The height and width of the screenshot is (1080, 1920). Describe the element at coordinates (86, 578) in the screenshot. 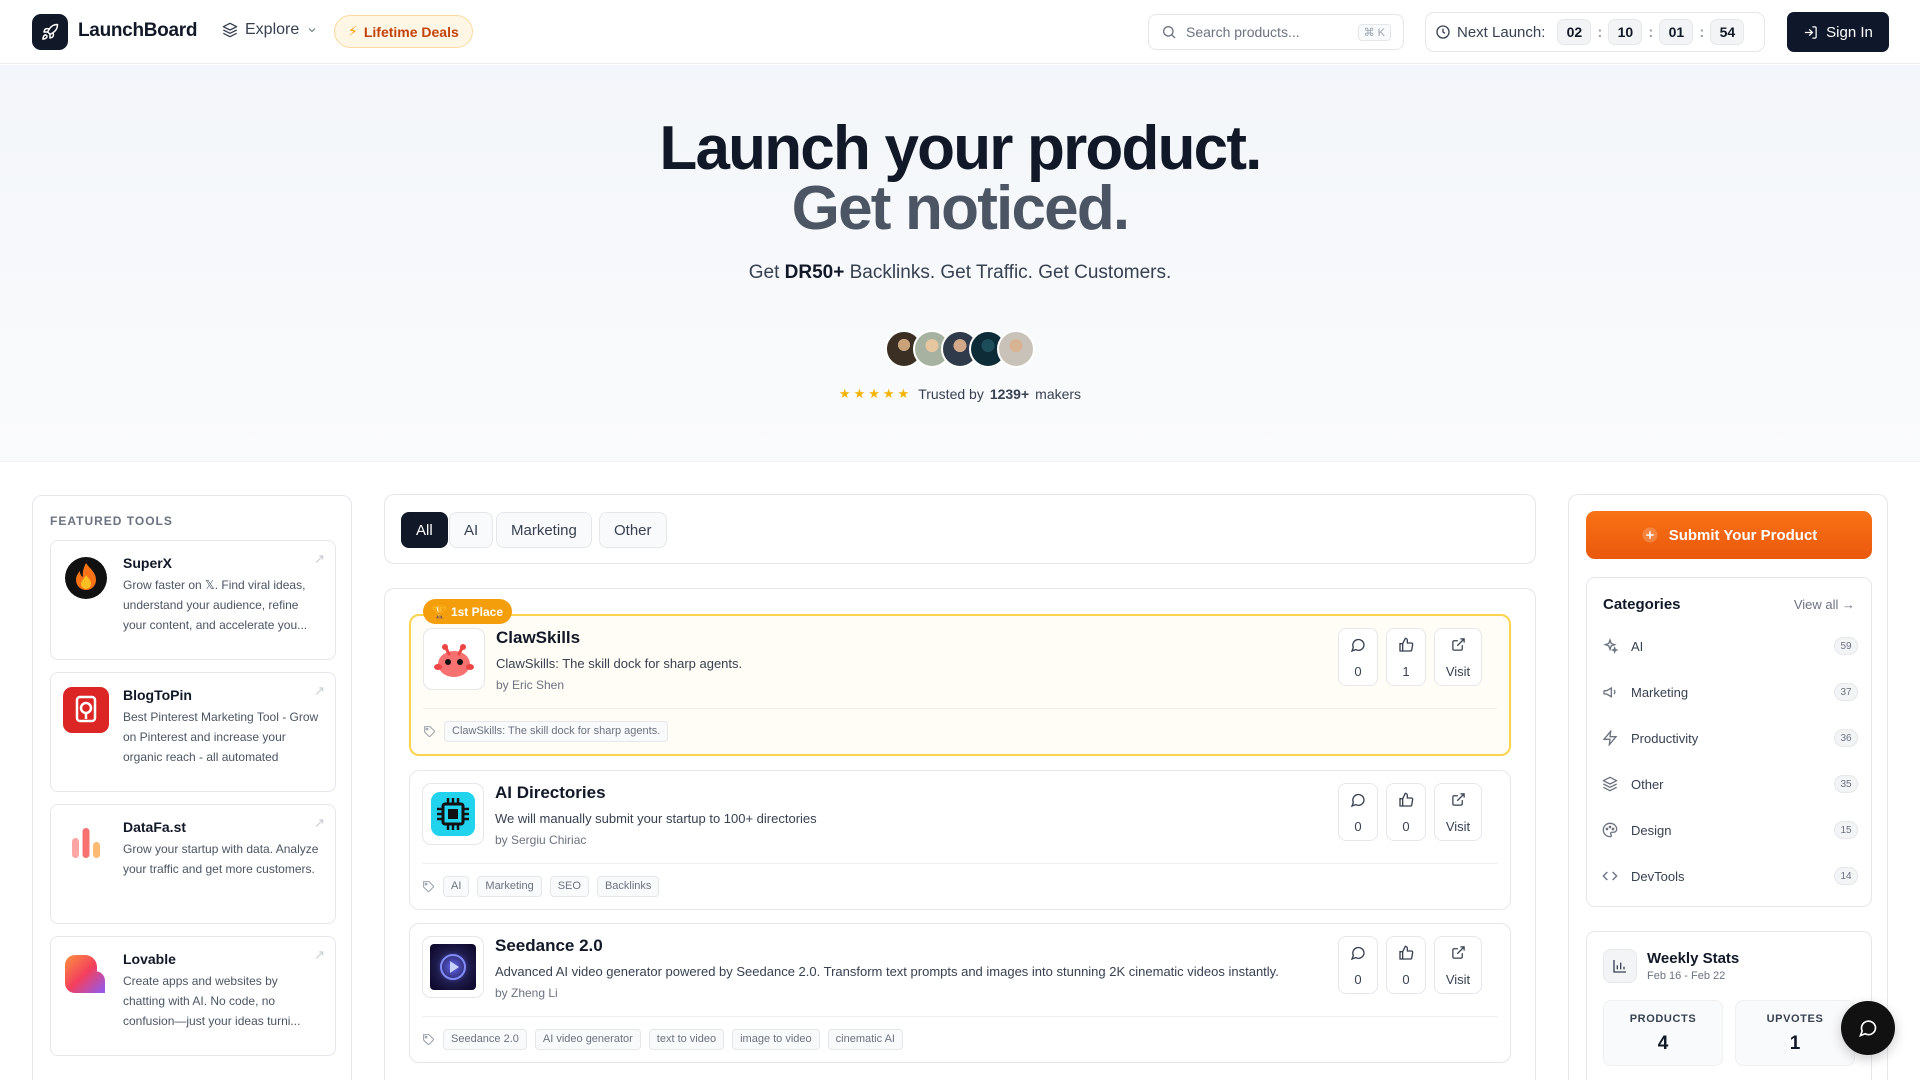

I see `superx-icon` at that location.